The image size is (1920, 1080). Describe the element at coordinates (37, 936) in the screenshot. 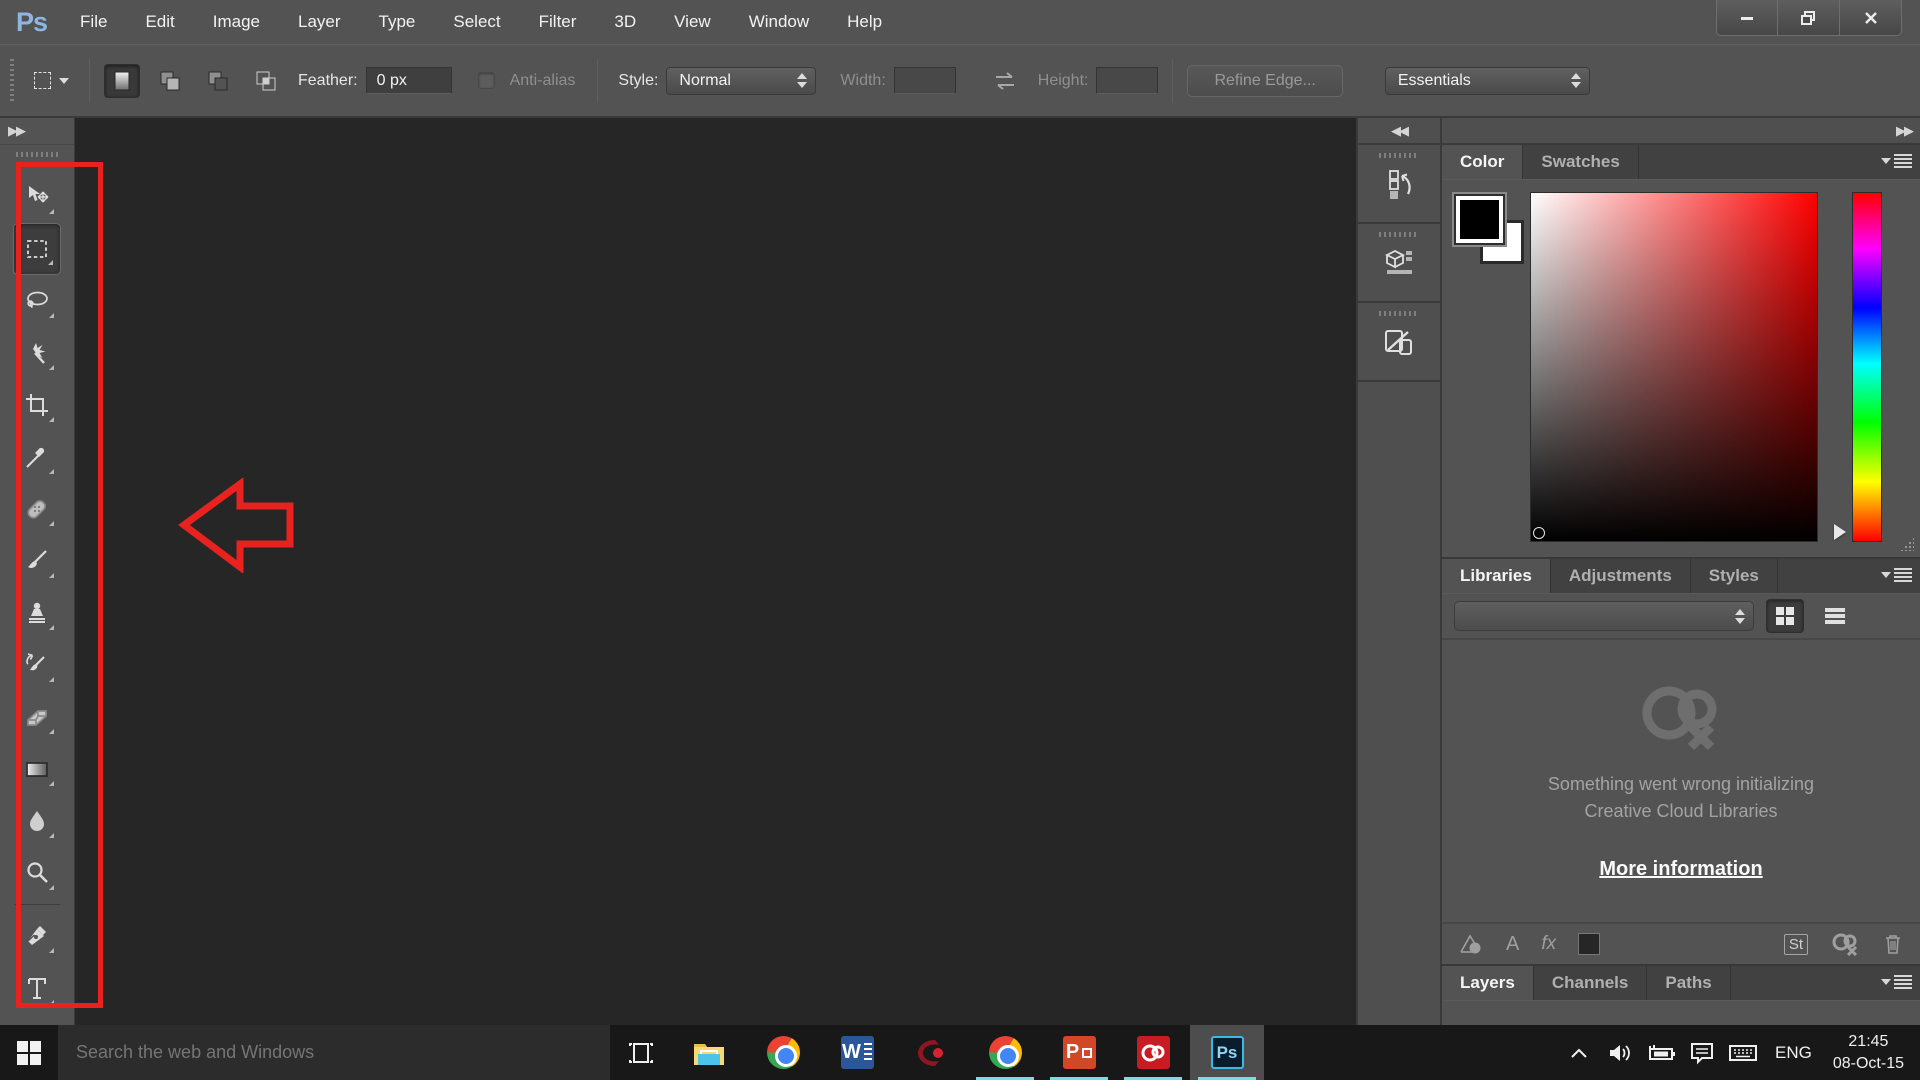

I see `pen-tool` at that location.